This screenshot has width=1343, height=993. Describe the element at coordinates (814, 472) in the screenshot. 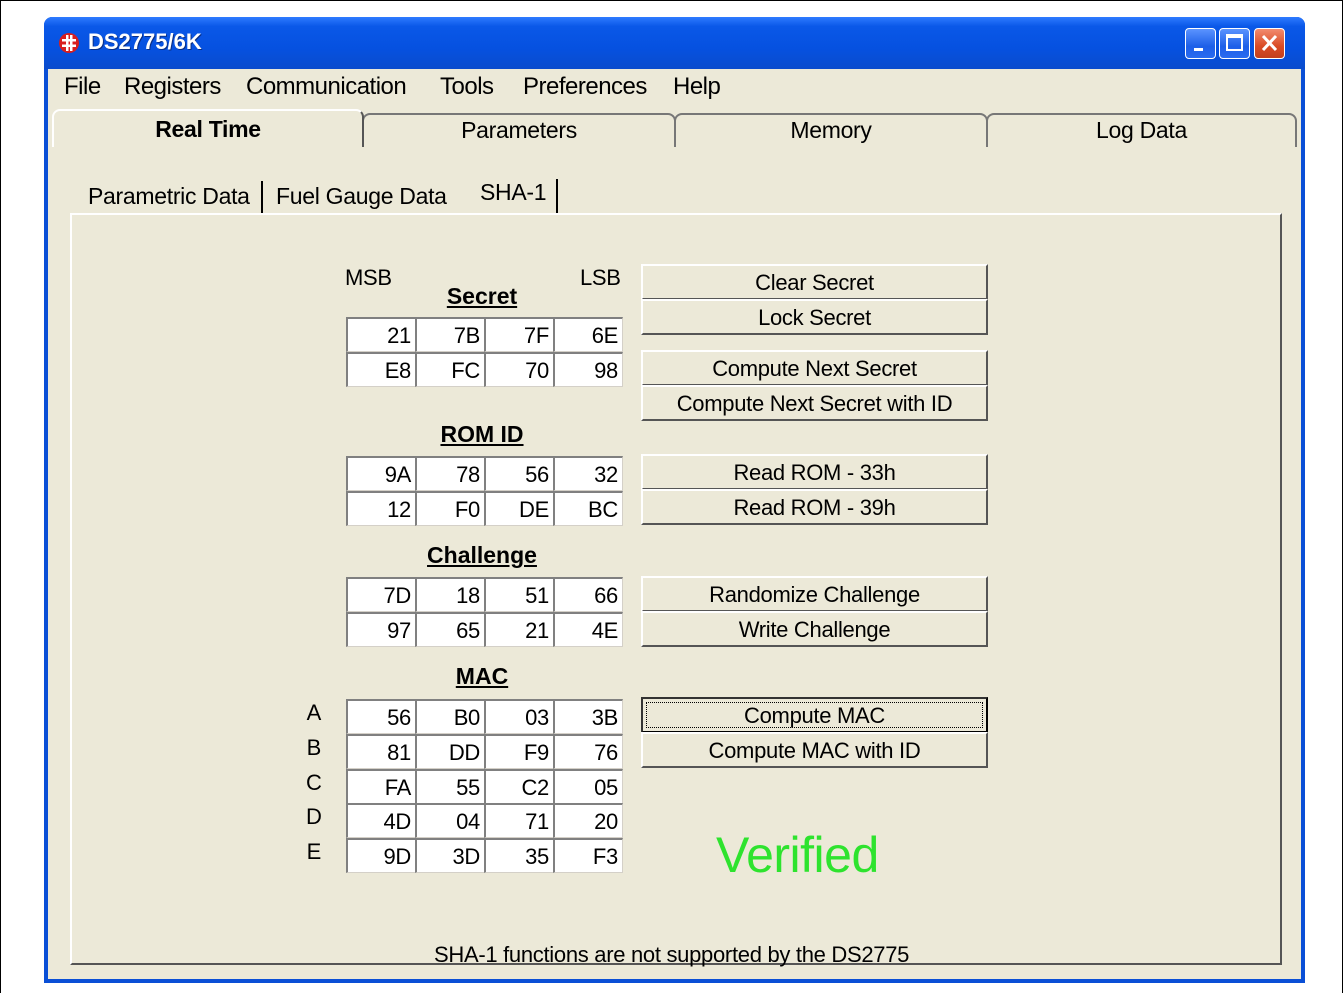

I see `read-rom-33h-button: Read ROM - 33h` at that location.